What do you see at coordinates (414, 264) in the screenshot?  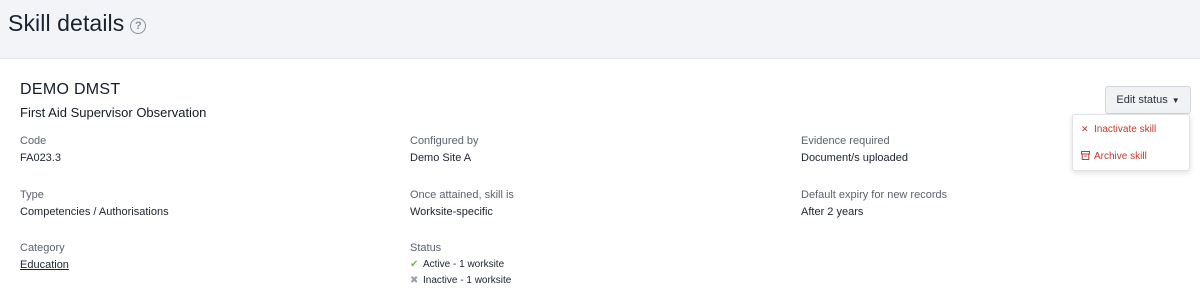 I see `check-icon: ✔` at bounding box center [414, 264].